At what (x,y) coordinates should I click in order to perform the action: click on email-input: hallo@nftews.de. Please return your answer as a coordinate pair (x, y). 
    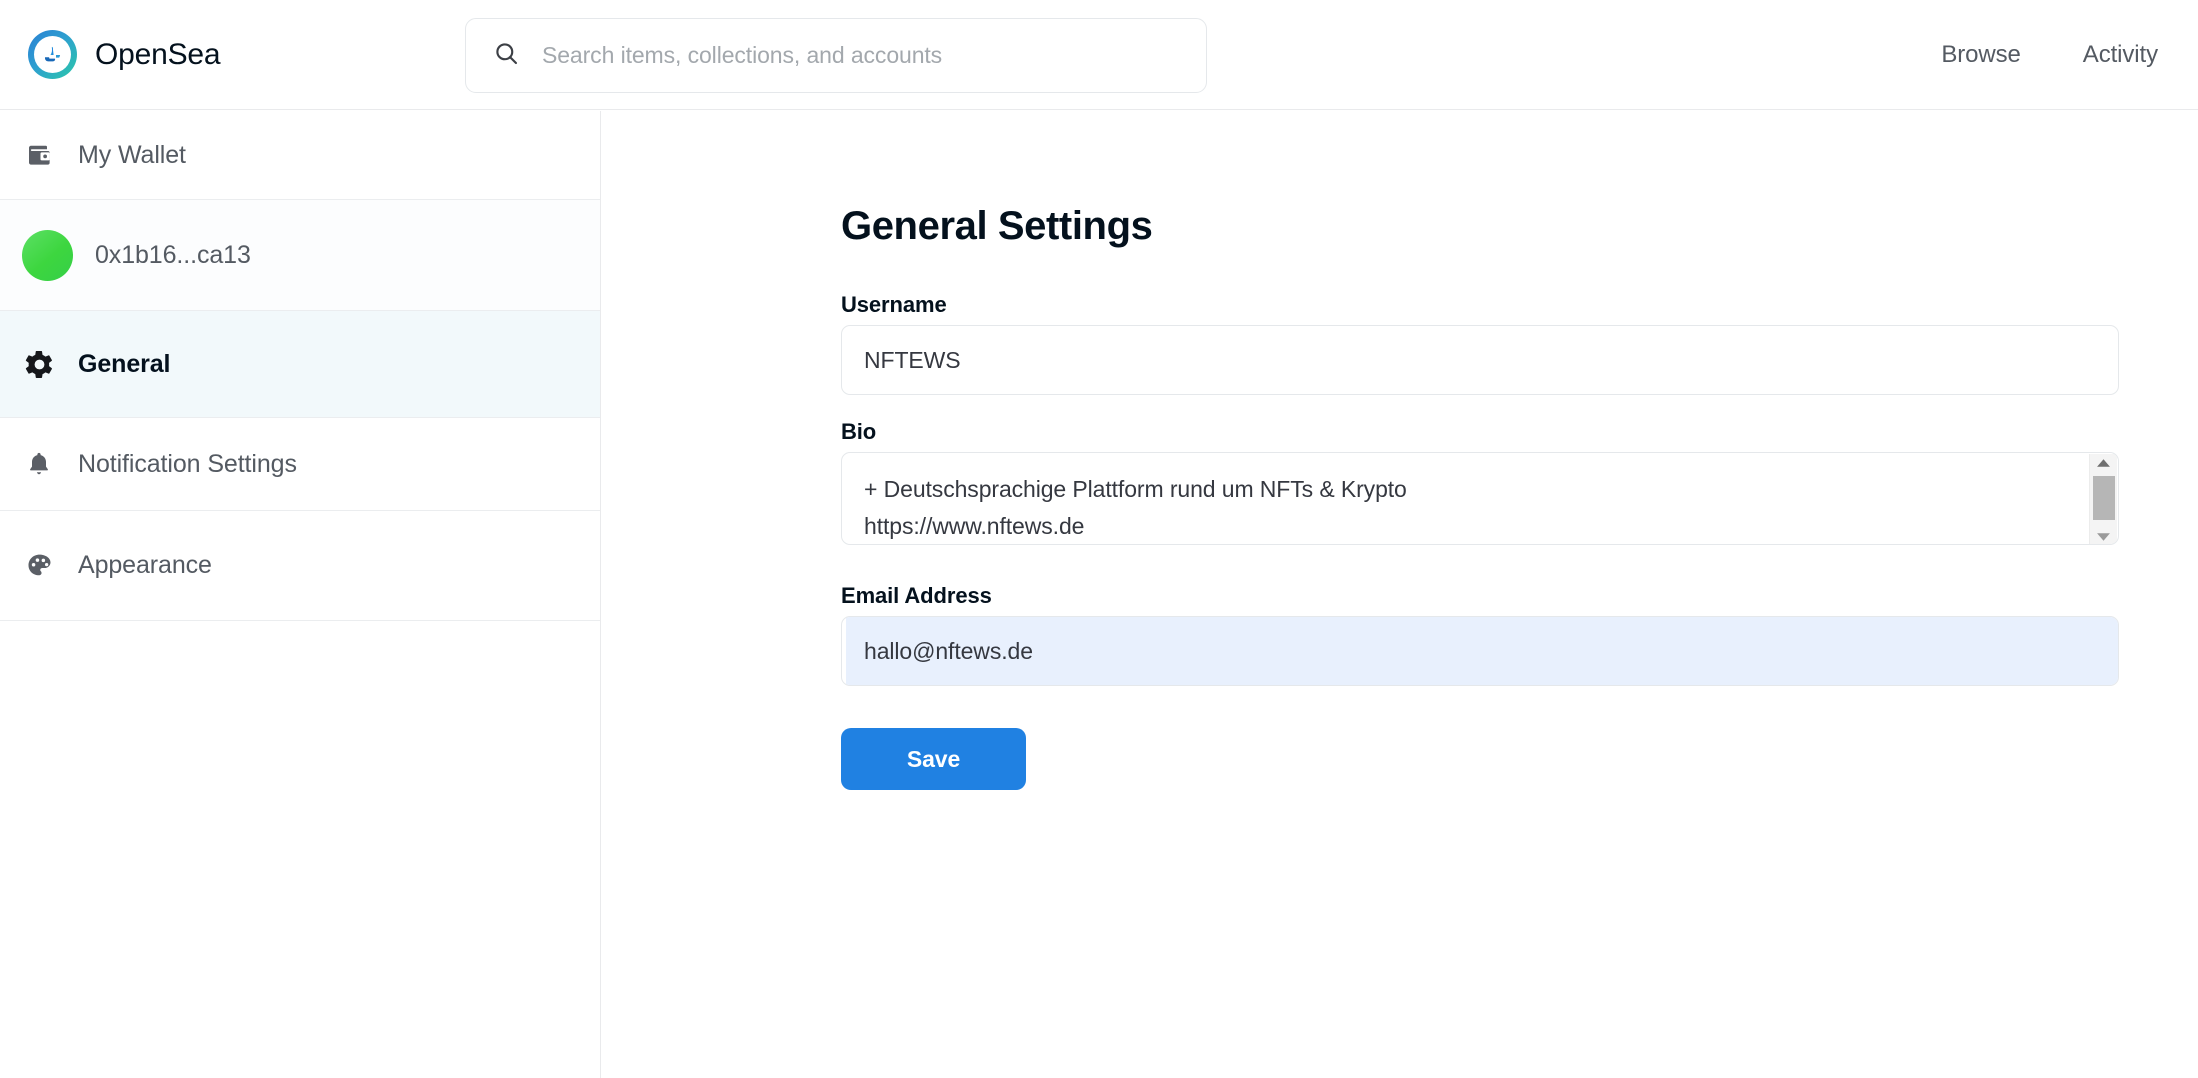
    Looking at the image, I should click on (1480, 651).